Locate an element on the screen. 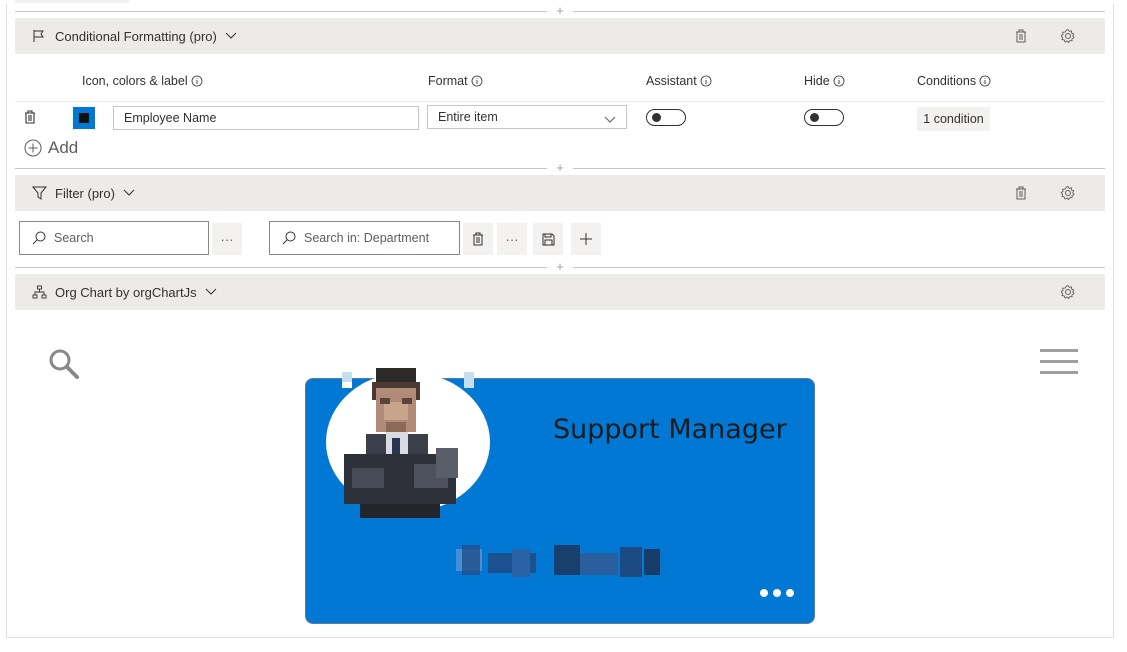 Image resolution: width=1127 pixels, height=652 pixels. trash-icon is located at coordinates (478, 239).